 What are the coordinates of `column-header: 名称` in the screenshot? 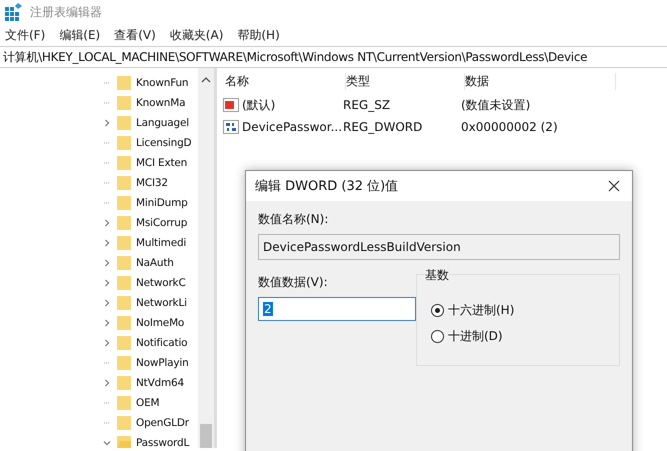 It's located at (281, 81).